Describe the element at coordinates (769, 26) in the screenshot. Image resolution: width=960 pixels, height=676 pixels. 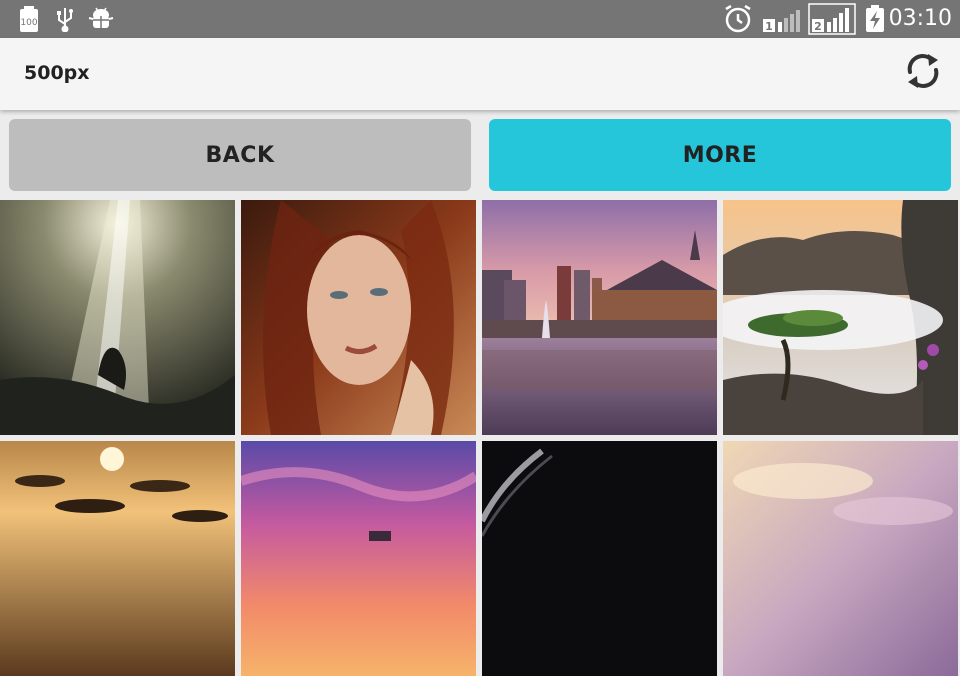
I see `sim1-label: 1` at that location.